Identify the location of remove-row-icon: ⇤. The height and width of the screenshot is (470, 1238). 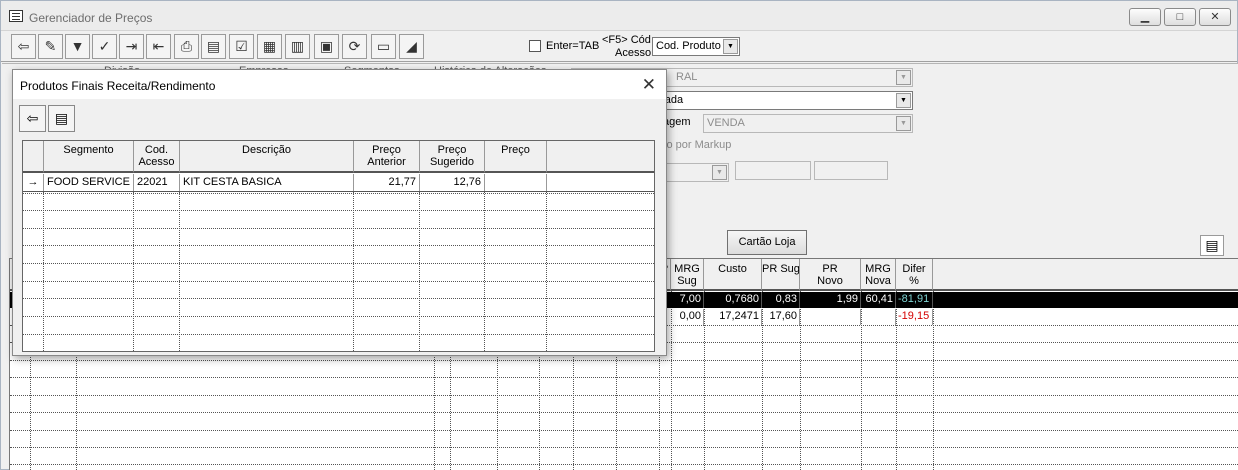
(158, 46).